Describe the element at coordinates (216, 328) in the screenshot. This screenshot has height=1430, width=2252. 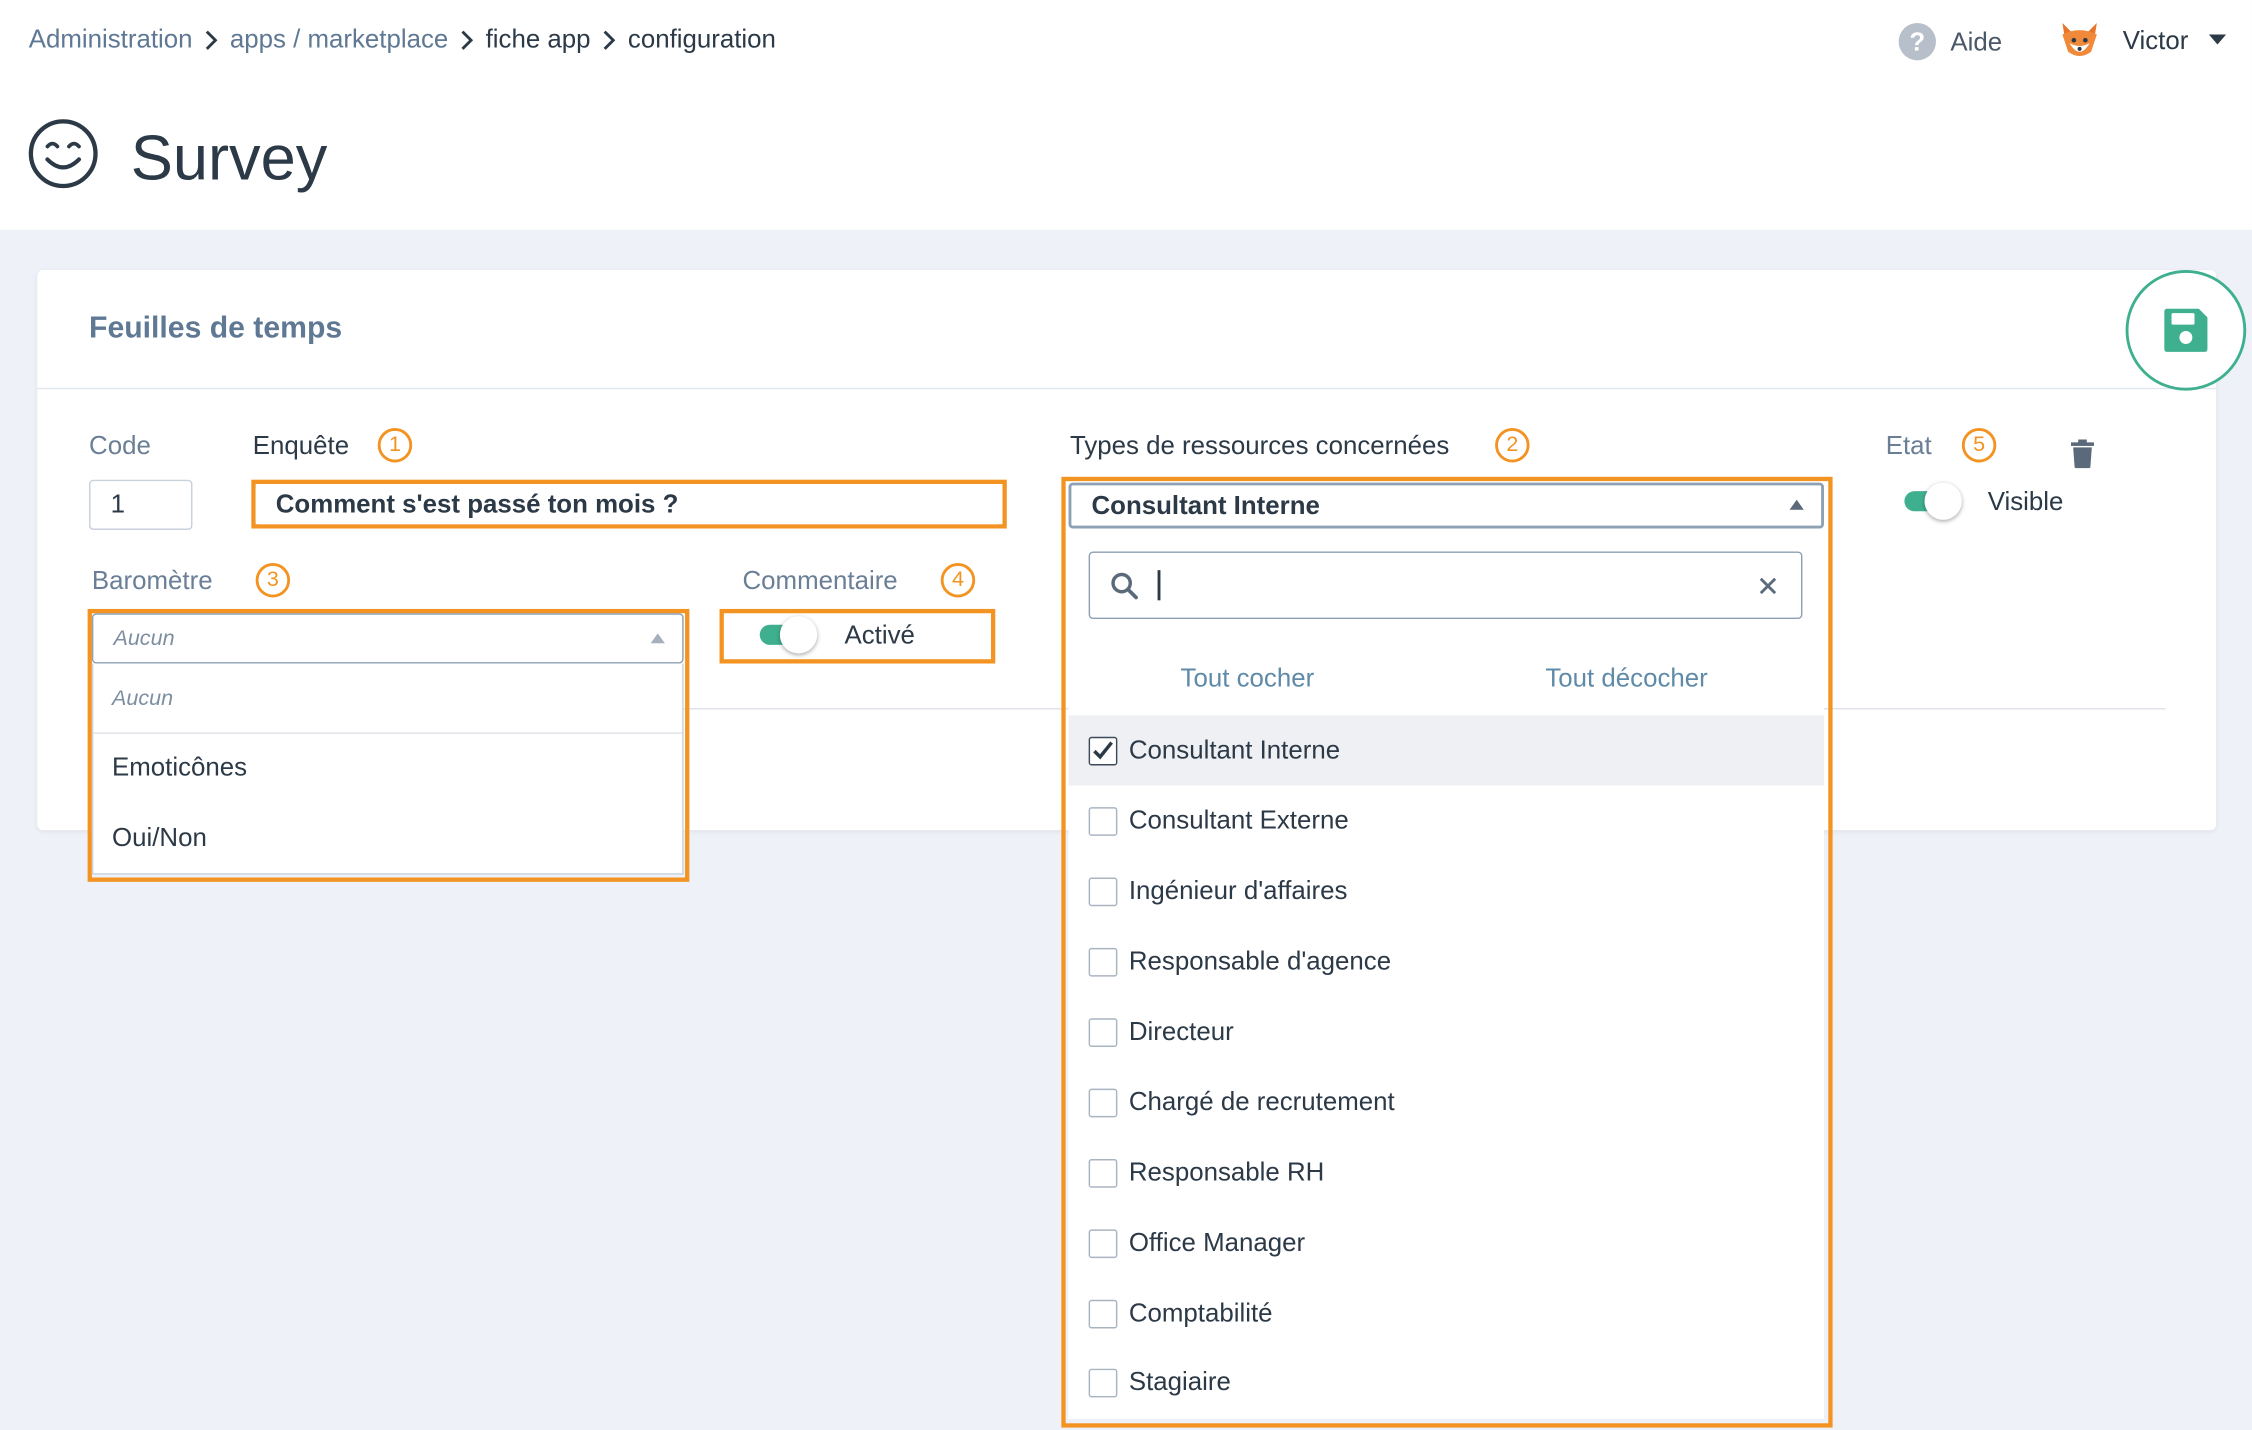
I see `card-title: Feuilles de temps` at that location.